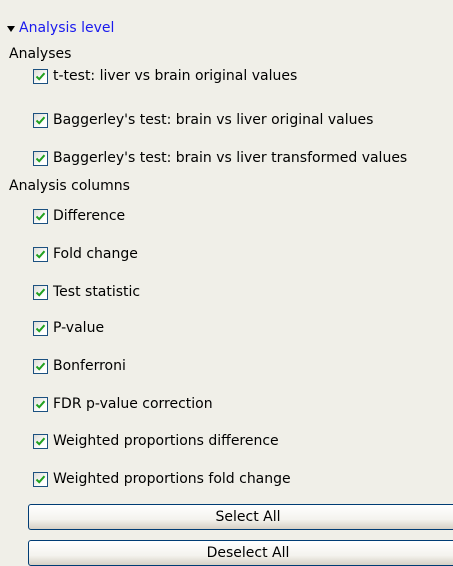  What do you see at coordinates (95, 254) in the screenshot?
I see `checkbox-label: Fold change` at bounding box center [95, 254].